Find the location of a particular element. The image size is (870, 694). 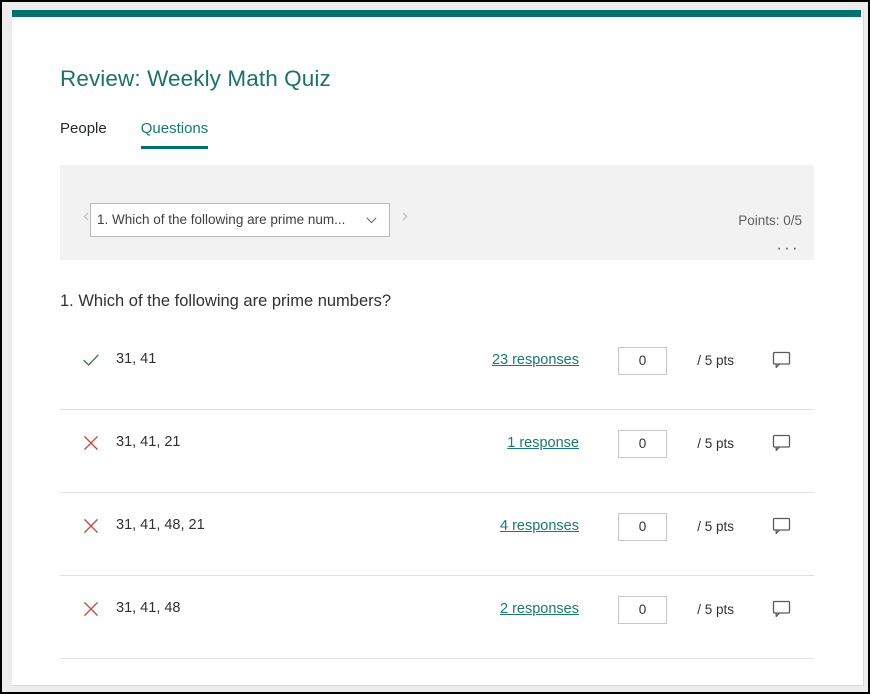

option-row: 31, 41, 48 2 responses 0 / 5 pts is located at coordinates (437, 617).